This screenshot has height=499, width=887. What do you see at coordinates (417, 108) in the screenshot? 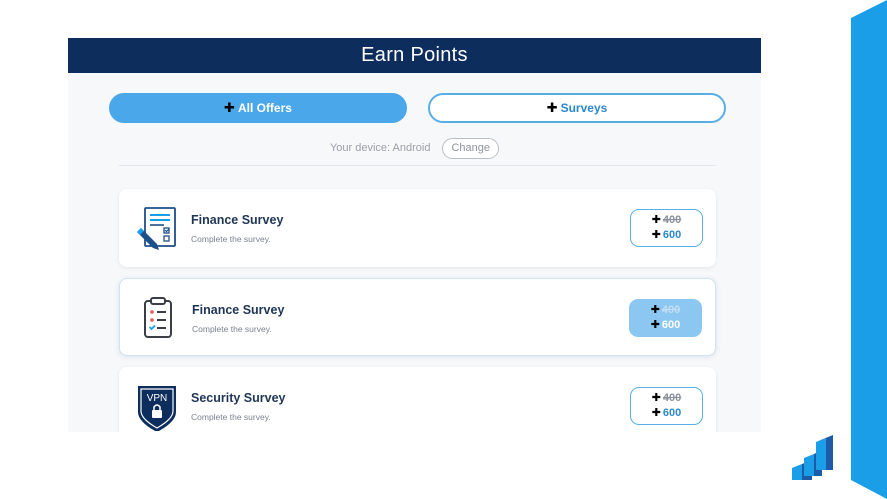
I see `tab-bar: ✚ All Offers ✚ Surveys` at bounding box center [417, 108].